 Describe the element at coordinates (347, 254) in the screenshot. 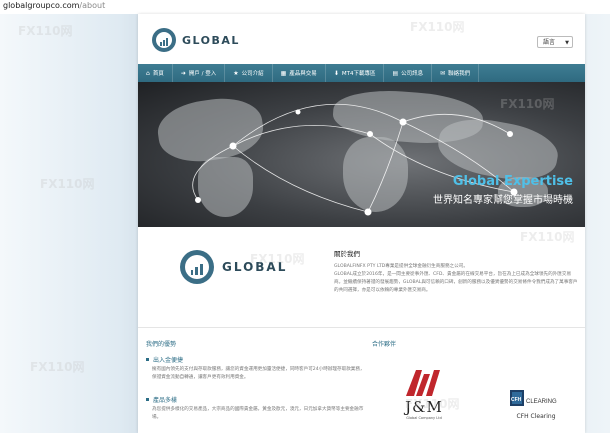

I see `about-heading: 關於我們` at that location.